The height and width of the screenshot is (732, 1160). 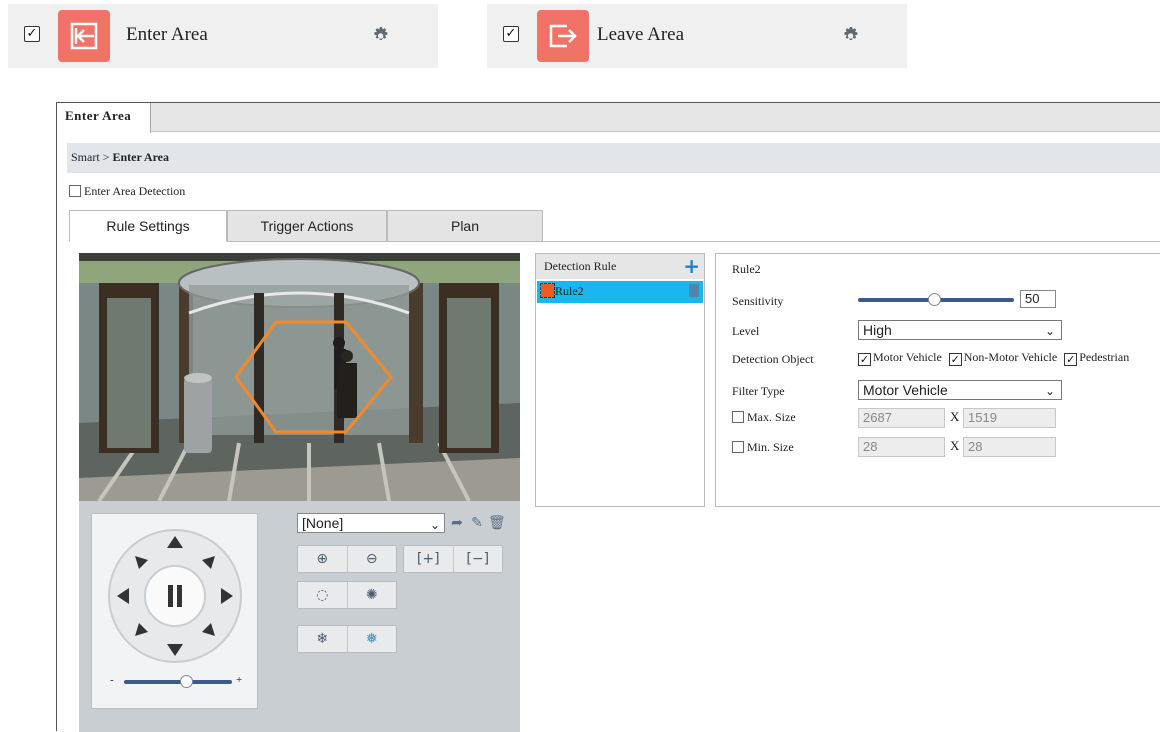 What do you see at coordinates (746, 269) in the screenshot?
I see `rule-title: Rule2` at bounding box center [746, 269].